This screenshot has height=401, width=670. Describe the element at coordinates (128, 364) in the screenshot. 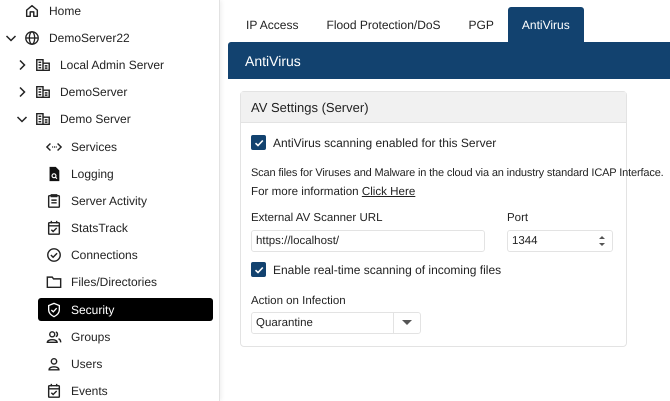

I see `tree-item: Users` at that location.